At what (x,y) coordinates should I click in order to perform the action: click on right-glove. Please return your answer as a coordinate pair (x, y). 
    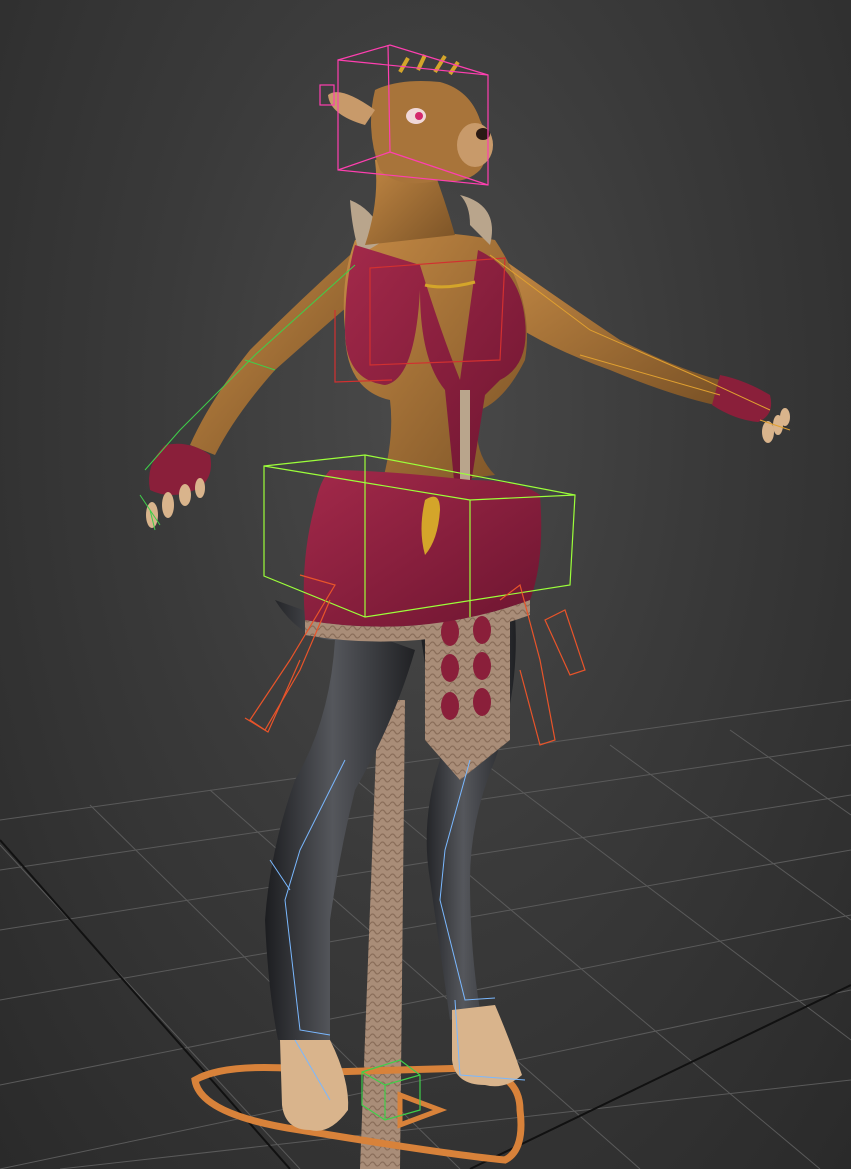
    Looking at the image, I should click on (742, 398).